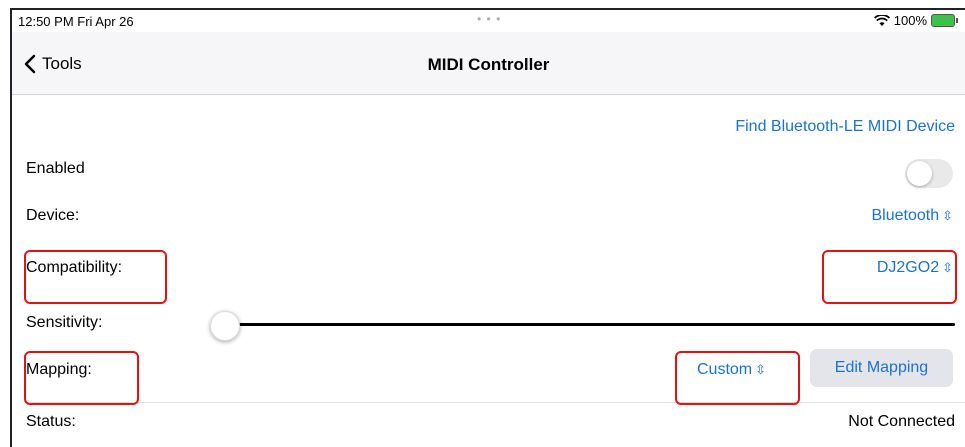  I want to click on toggle-knob, so click(919, 173).